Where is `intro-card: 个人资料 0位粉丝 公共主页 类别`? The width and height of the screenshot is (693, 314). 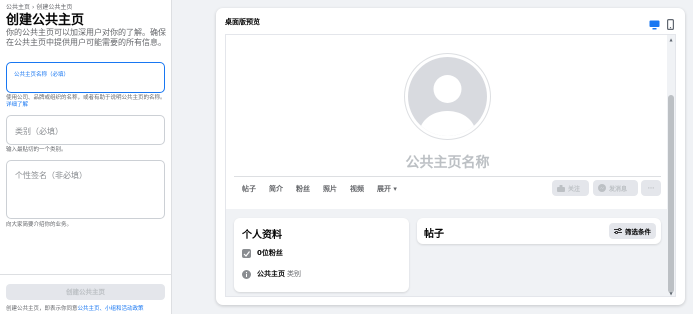 intro-card: 个人资料 0位粉丝 公共主页 类别 is located at coordinates (321, 255).